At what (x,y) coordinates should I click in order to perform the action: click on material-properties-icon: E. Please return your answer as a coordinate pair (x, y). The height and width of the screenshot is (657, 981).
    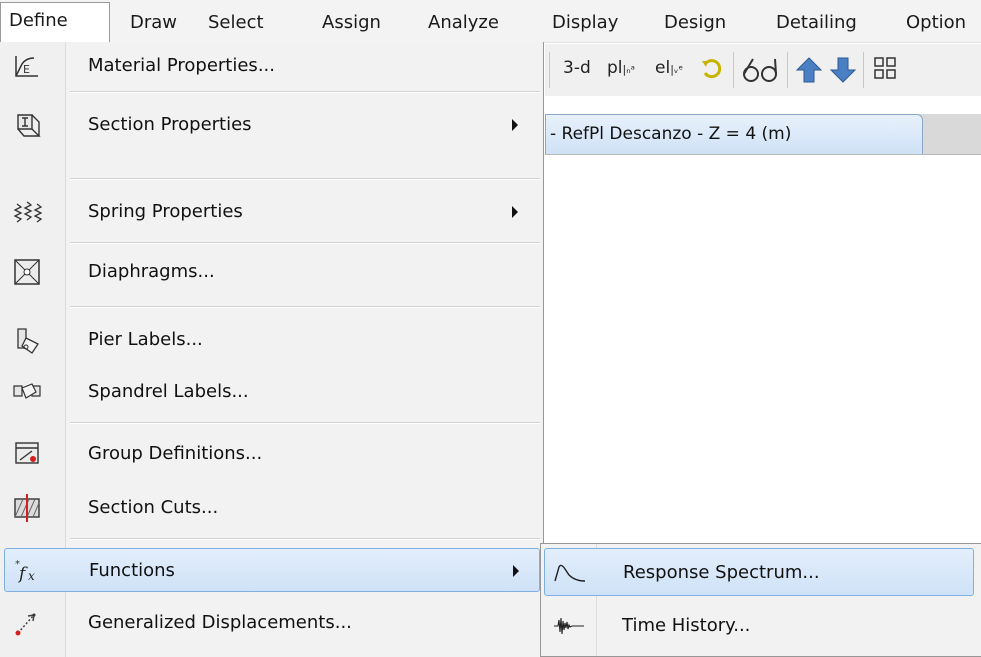
    Looking at the image, I should click on (26, 66).